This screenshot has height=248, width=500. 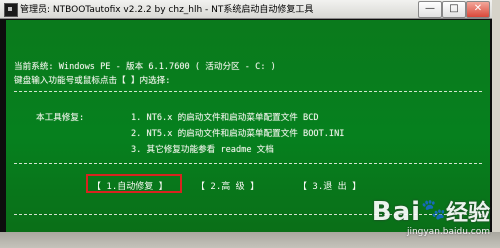 What do you see at coordinates (430, 9) in the screenshot?
I see `minimize-button: —` at bounding box center [430, 9].